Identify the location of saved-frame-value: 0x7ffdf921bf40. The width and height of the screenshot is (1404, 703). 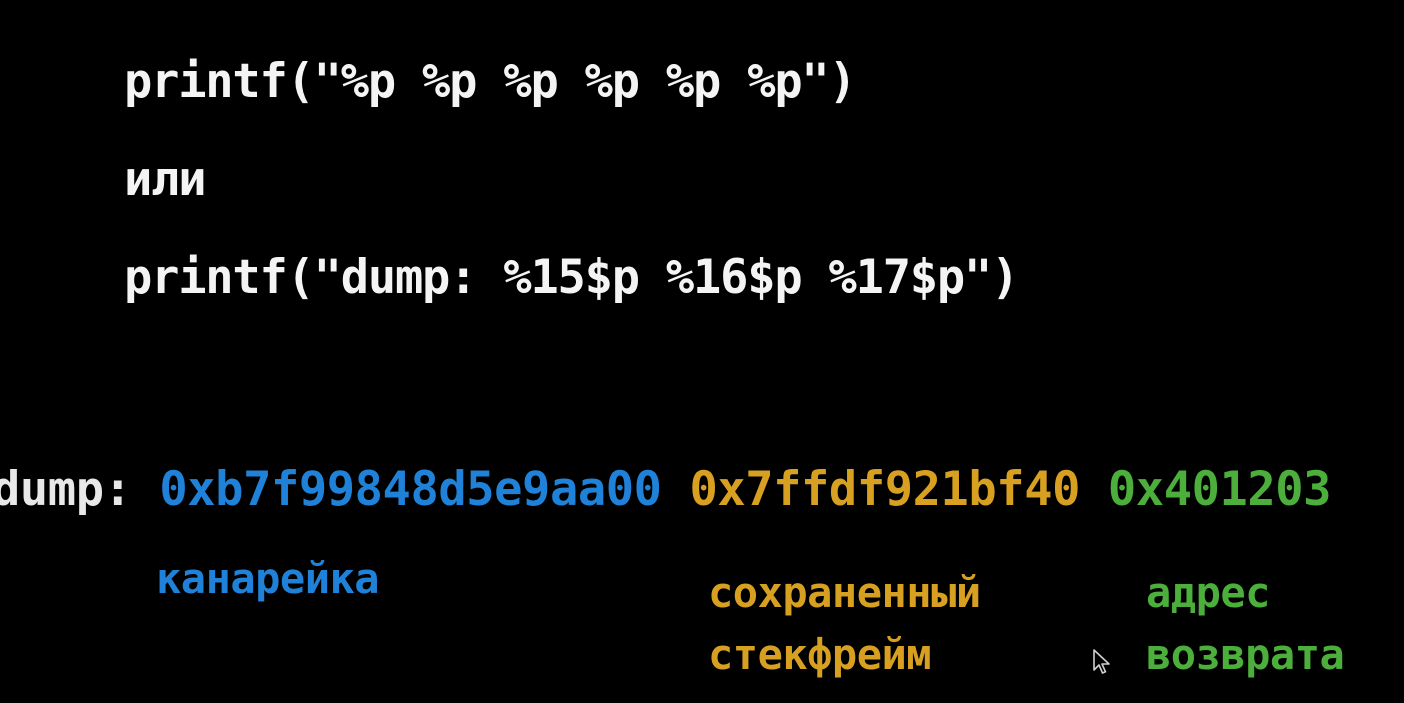
(884, 489).